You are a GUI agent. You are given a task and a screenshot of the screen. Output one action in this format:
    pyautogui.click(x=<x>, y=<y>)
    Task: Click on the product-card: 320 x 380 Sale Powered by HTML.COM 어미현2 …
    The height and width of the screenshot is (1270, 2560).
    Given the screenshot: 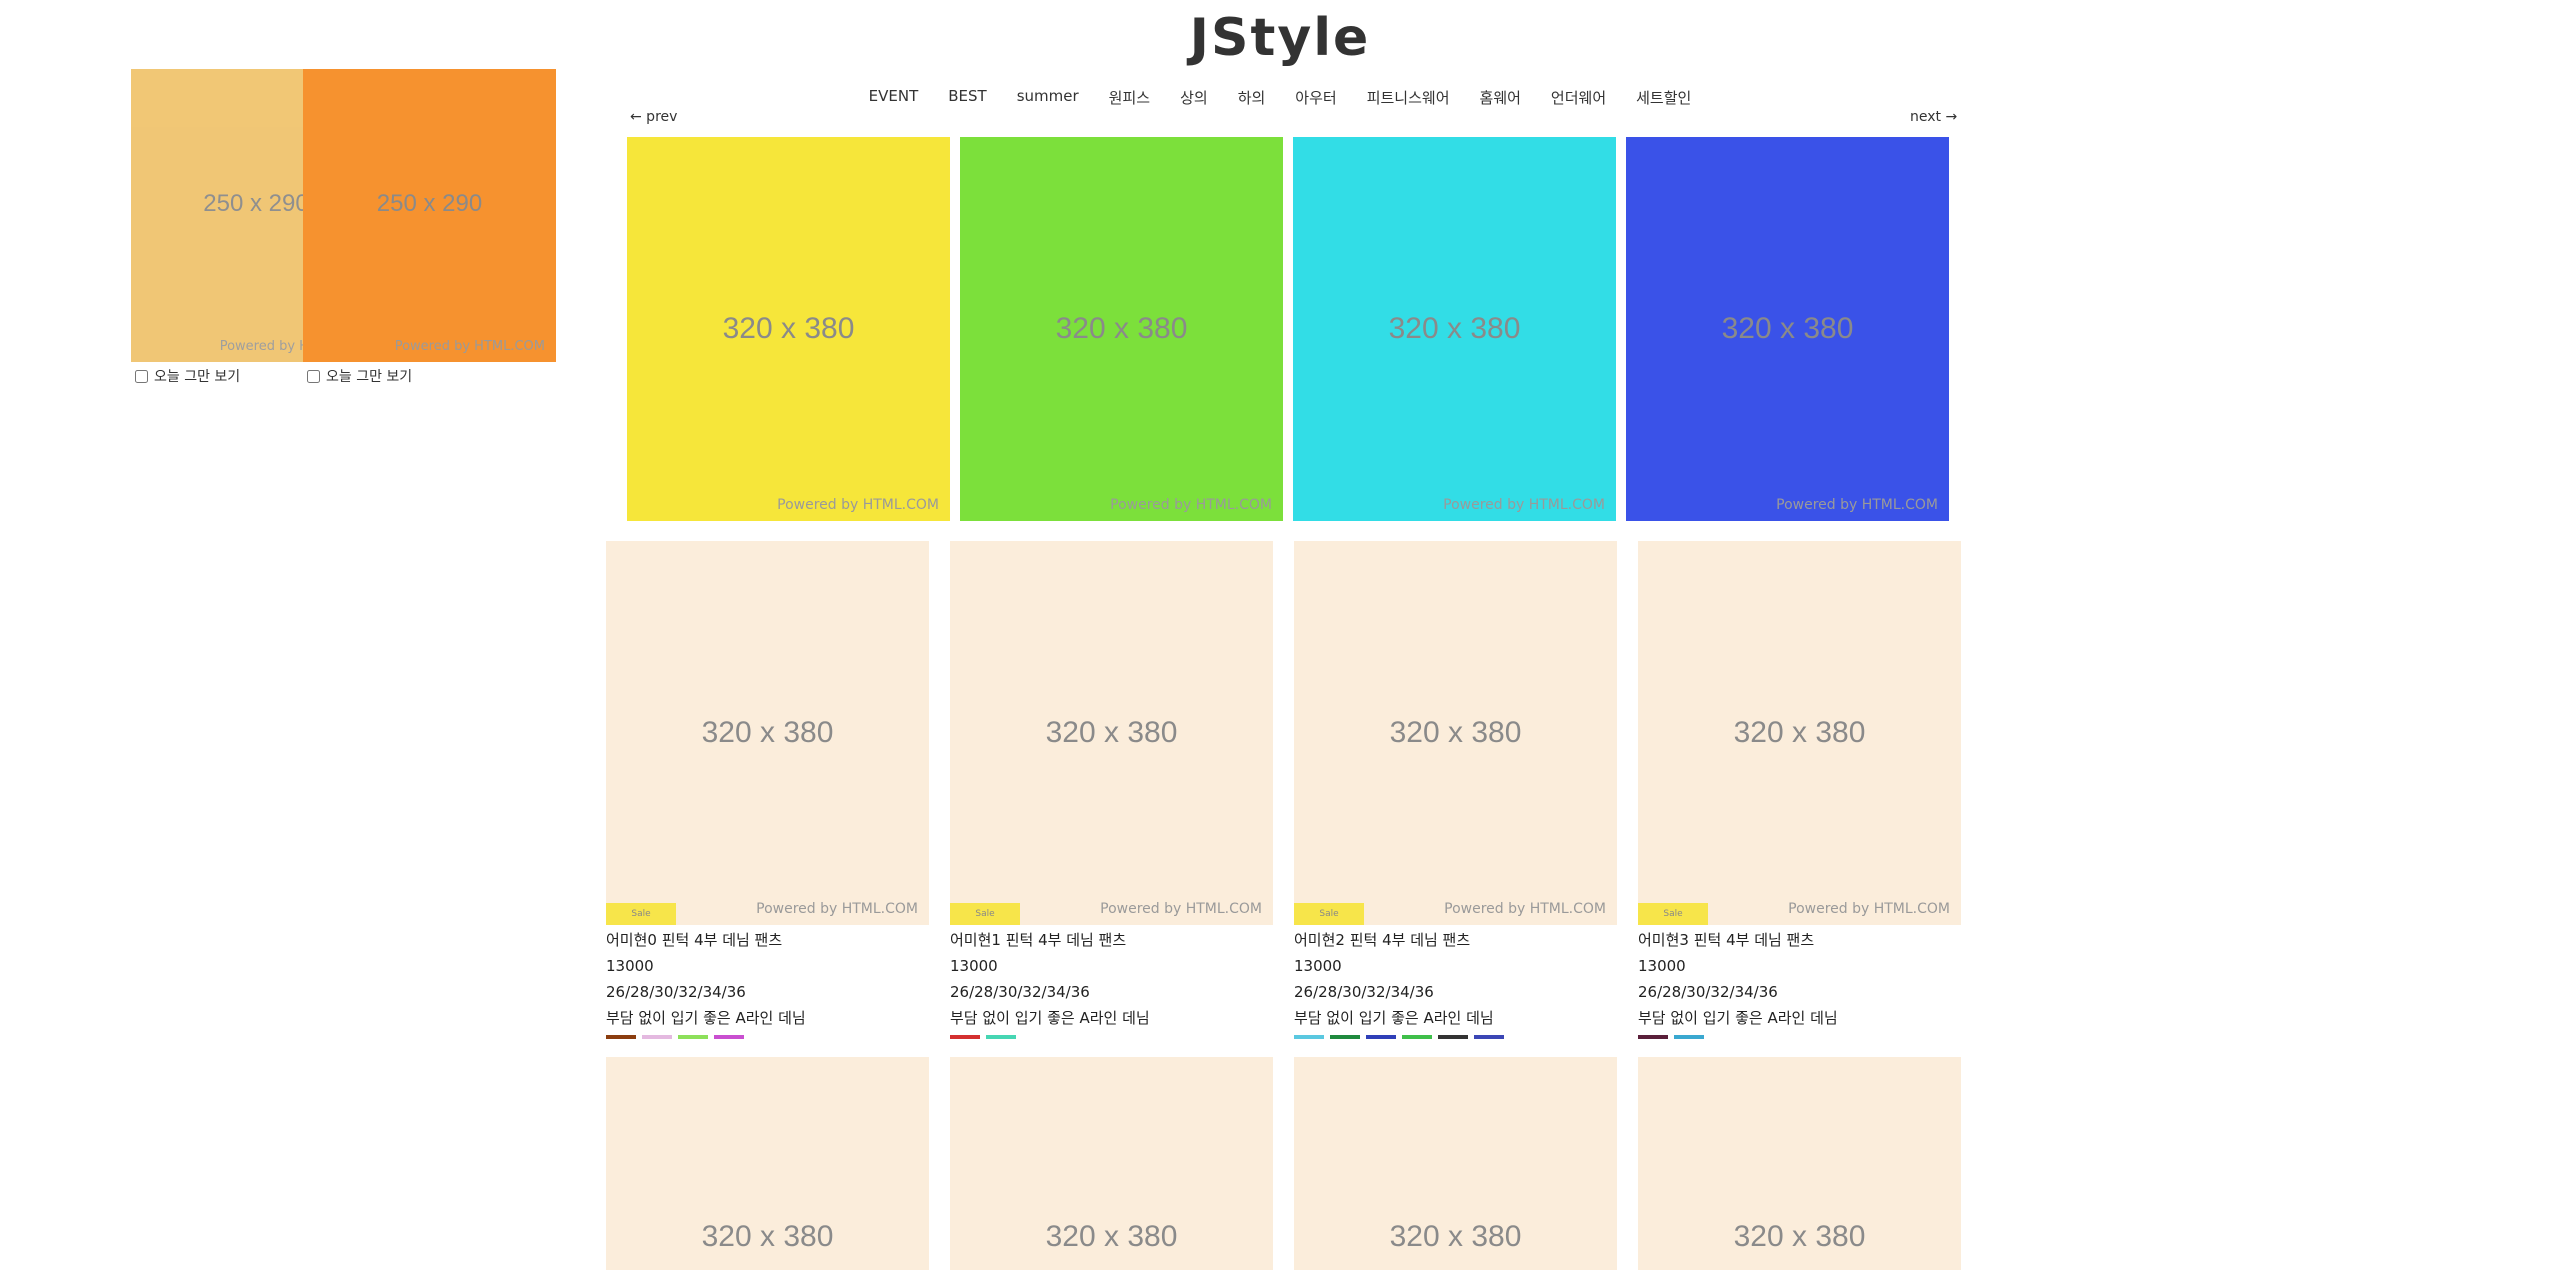 What is the action you would take?
    pyautogui.click(x=1455, y=790)
    